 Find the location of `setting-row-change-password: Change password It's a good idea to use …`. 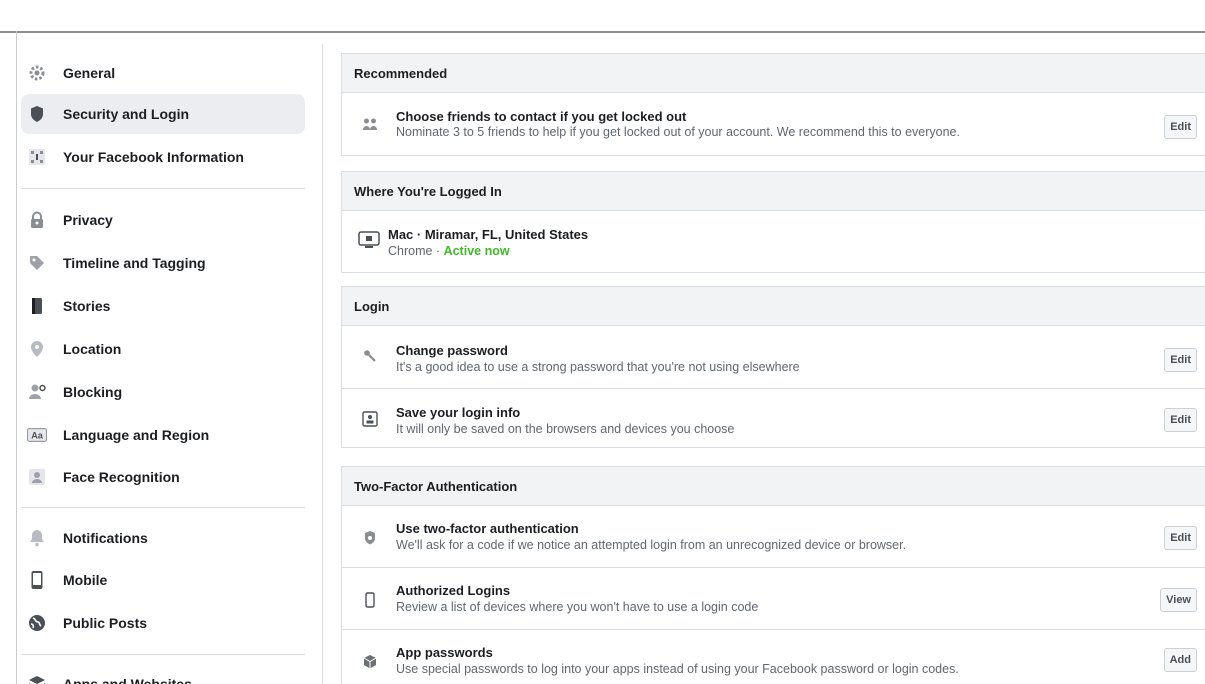

setting-row-change-password: Change password It's a good idea to use … is located at coordinates (773, 357).